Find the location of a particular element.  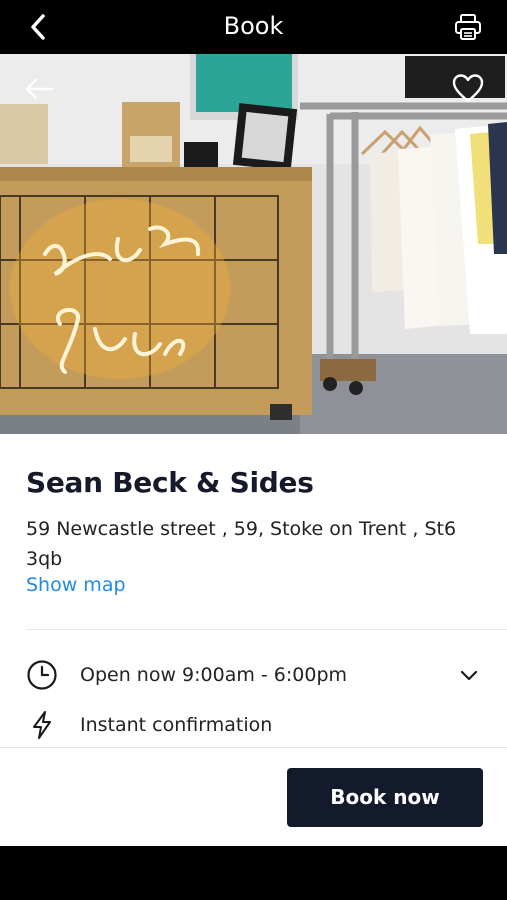

top-navigation-bar: Book is located at coordinates (253, 27).